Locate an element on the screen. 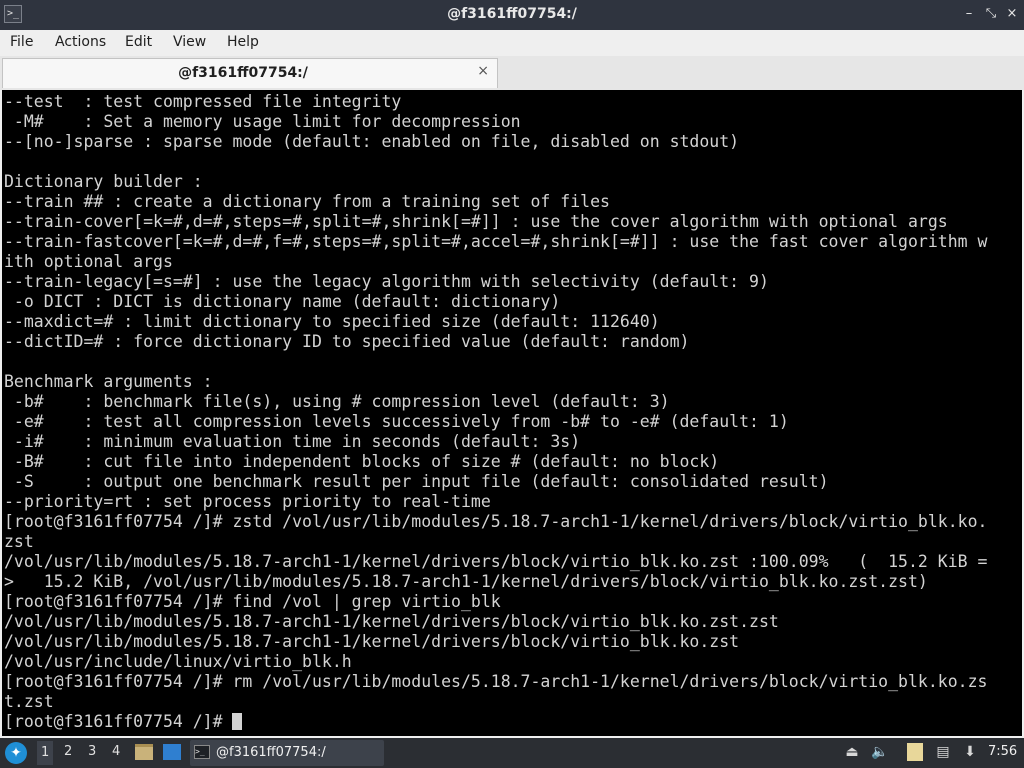 The image size is (1024, 768). tab-label: @f3161ff07754:/ is located at coordinates (243, 73).